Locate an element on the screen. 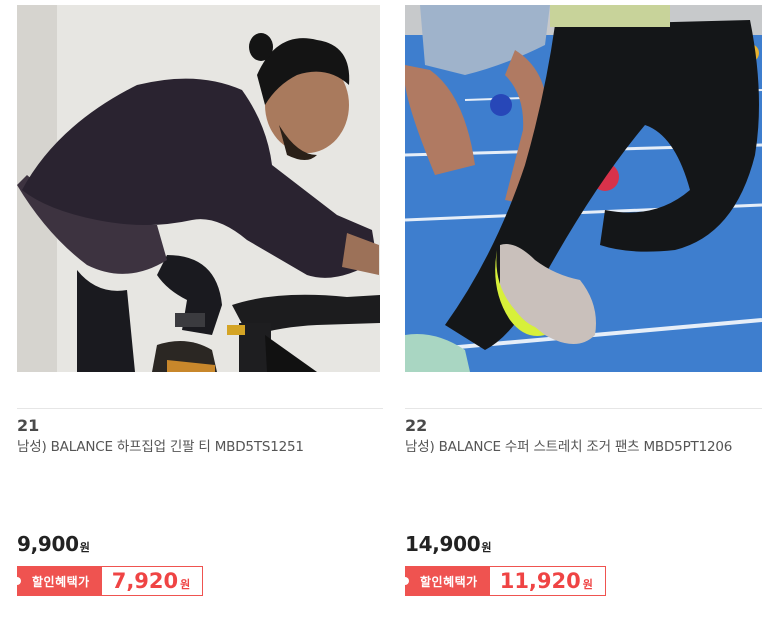 This screenshot has width=762, height=624. price-value: 9,900 is located at coordinates (48, 544).